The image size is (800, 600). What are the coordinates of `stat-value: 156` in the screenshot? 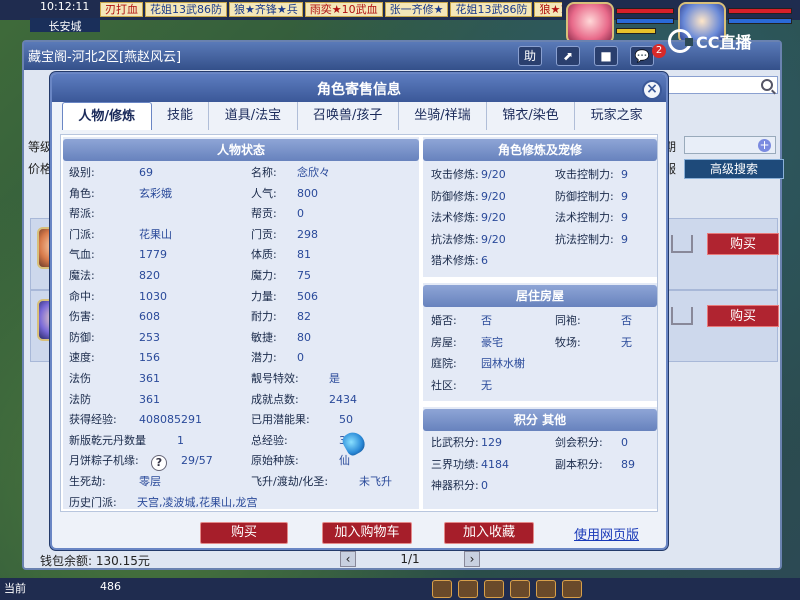 It's located at (149, 358).